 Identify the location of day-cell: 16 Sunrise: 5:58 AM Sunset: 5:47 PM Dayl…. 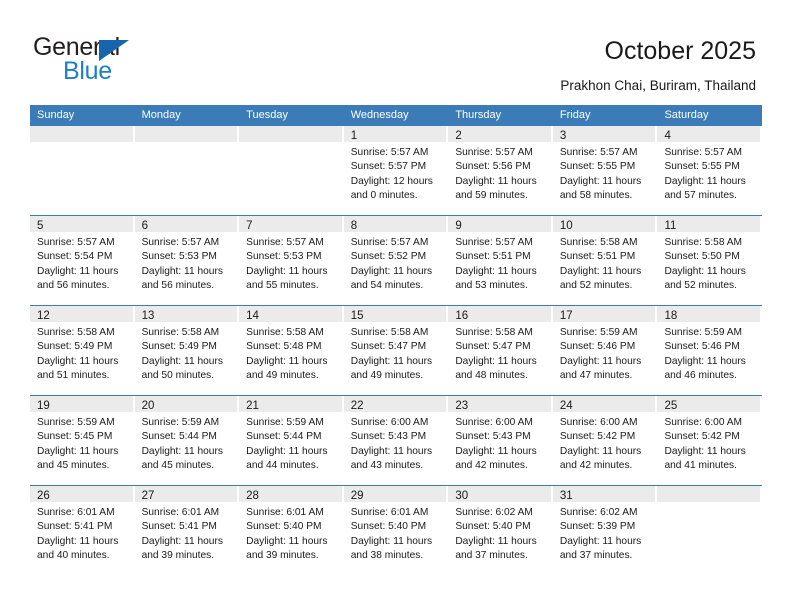
(500, 350).